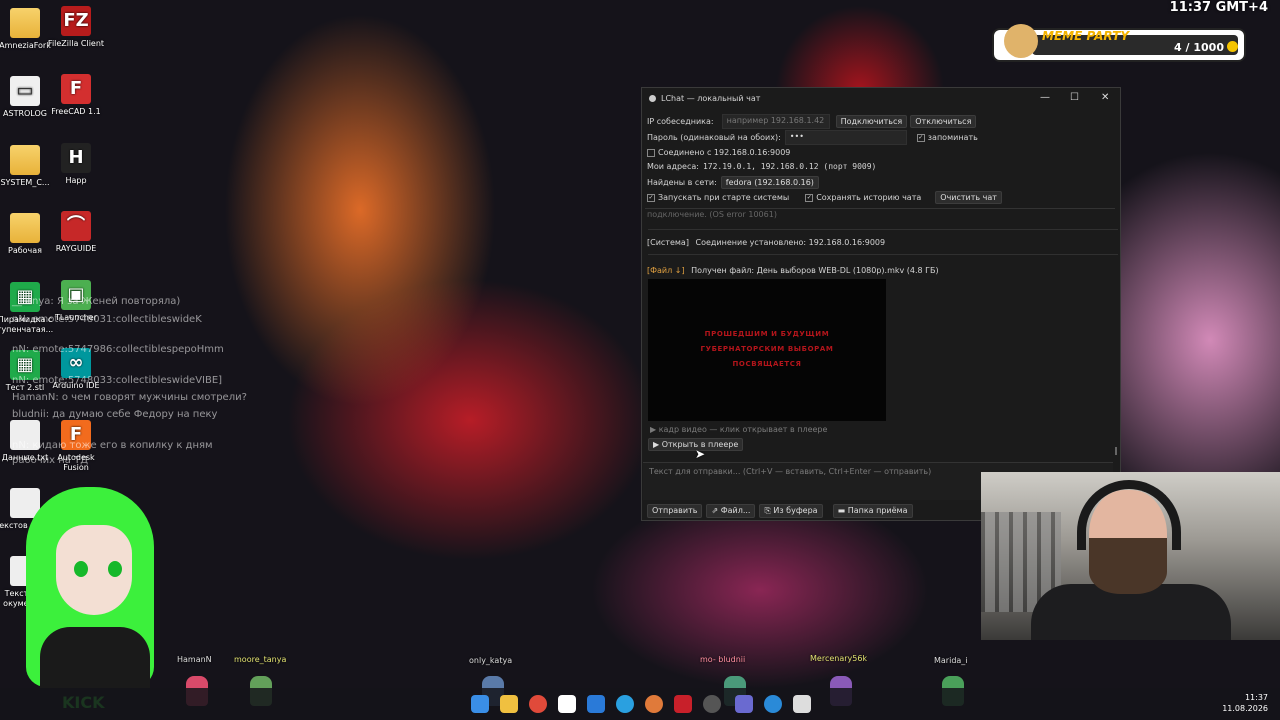 This screenshot has width=1280, height=720. What do you see at coordinates (668, 242) in the screenshot?
I see `system-tag: [Система]` at bounding box center [668, 242].